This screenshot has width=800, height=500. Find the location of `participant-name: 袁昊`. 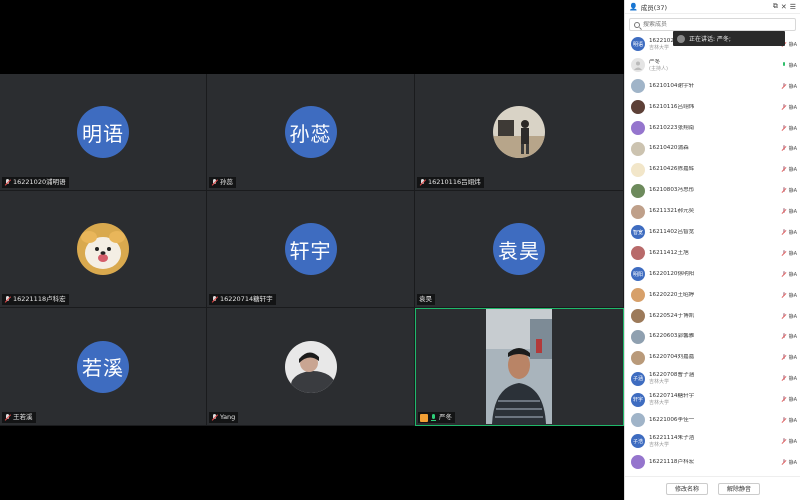

participant-name: 袁昊 is located at coordinates (425, 299).